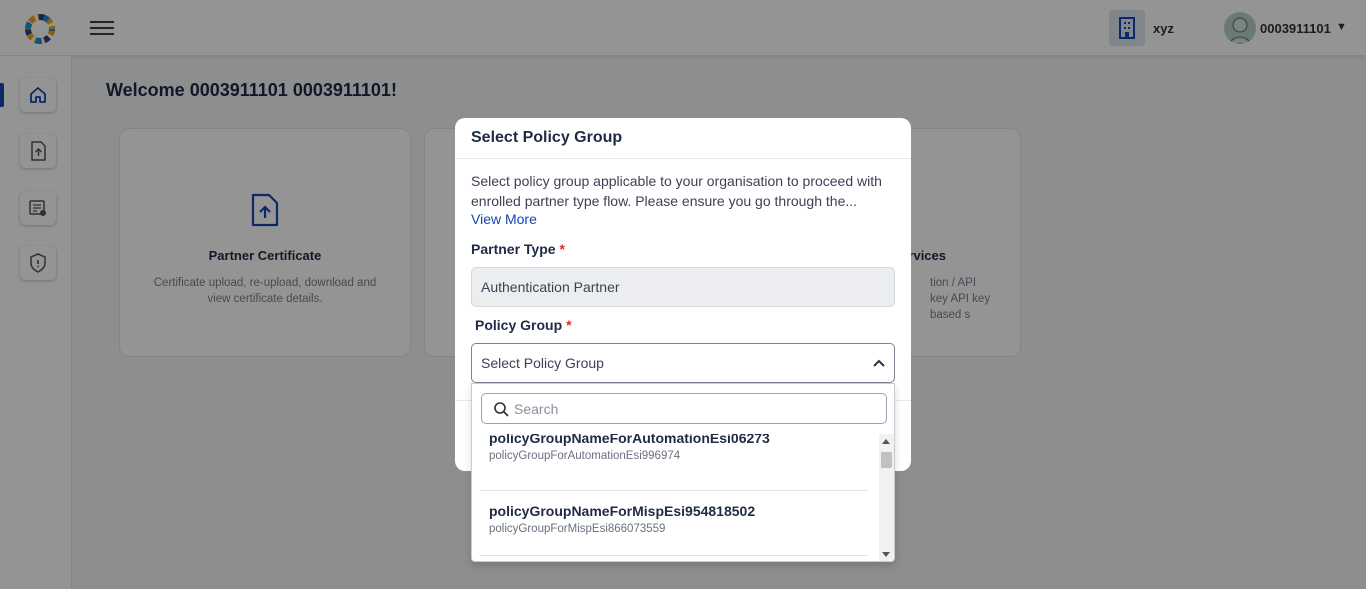  Describe the element at coordinates (622, 511) in the screenshot. I see `item-name: policyGroupNameForMispEsi954818502` at that location.